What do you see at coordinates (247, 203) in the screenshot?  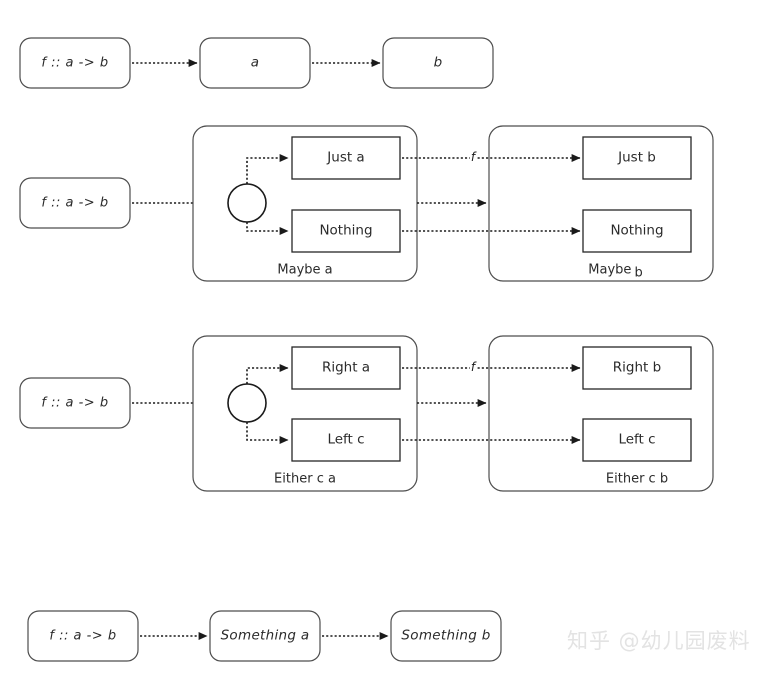 I see `branch-node-maybe` at bounding box center [247, 203].